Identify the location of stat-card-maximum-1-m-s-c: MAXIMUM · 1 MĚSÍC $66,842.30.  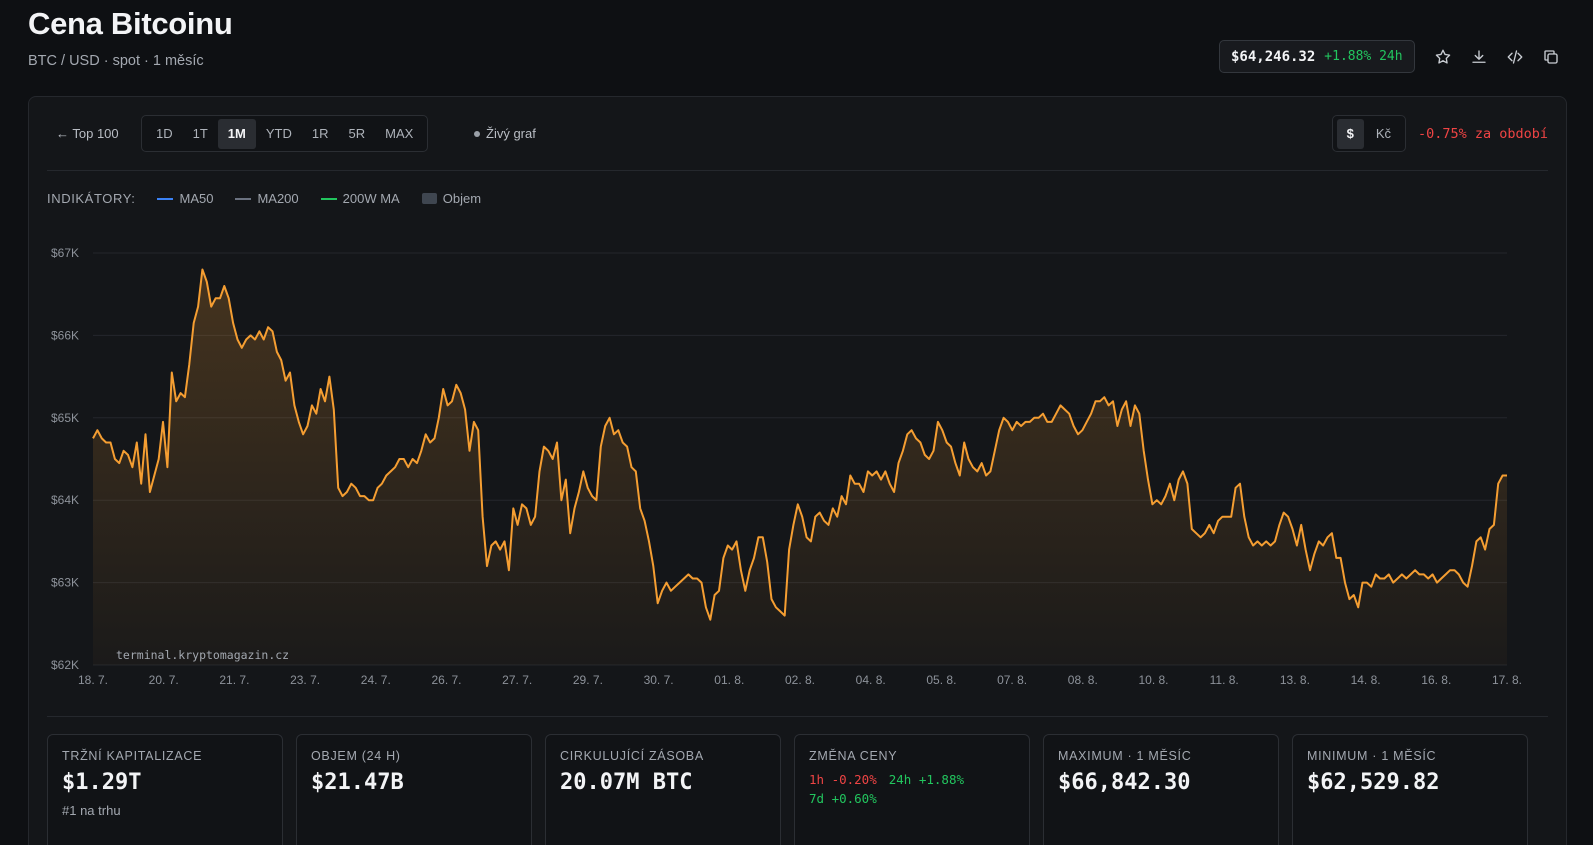
(1161, 789).